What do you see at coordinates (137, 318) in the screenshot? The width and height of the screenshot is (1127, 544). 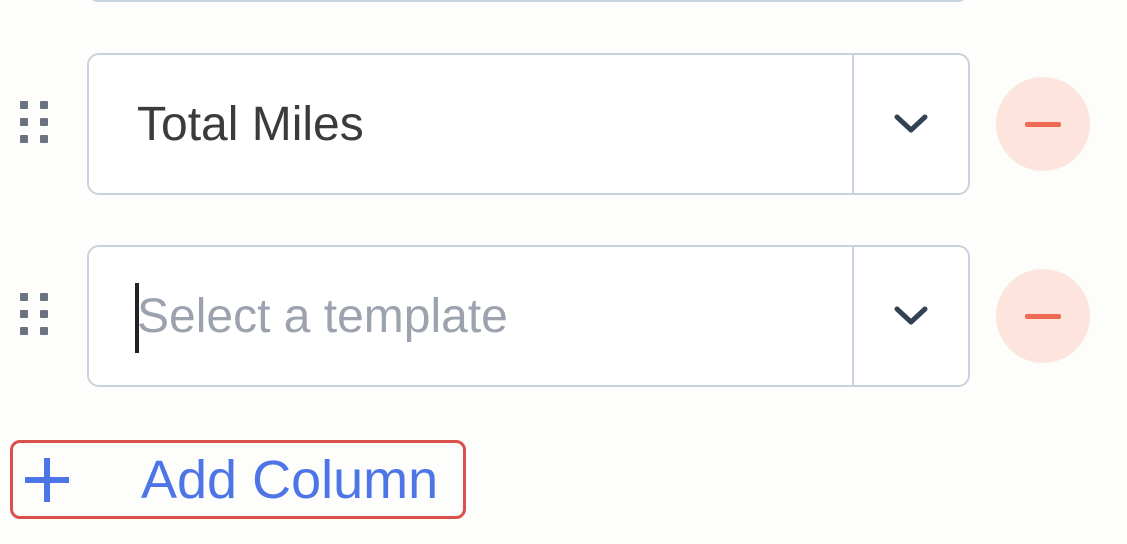 I see `text-caret` at bounding box center [137, 318].